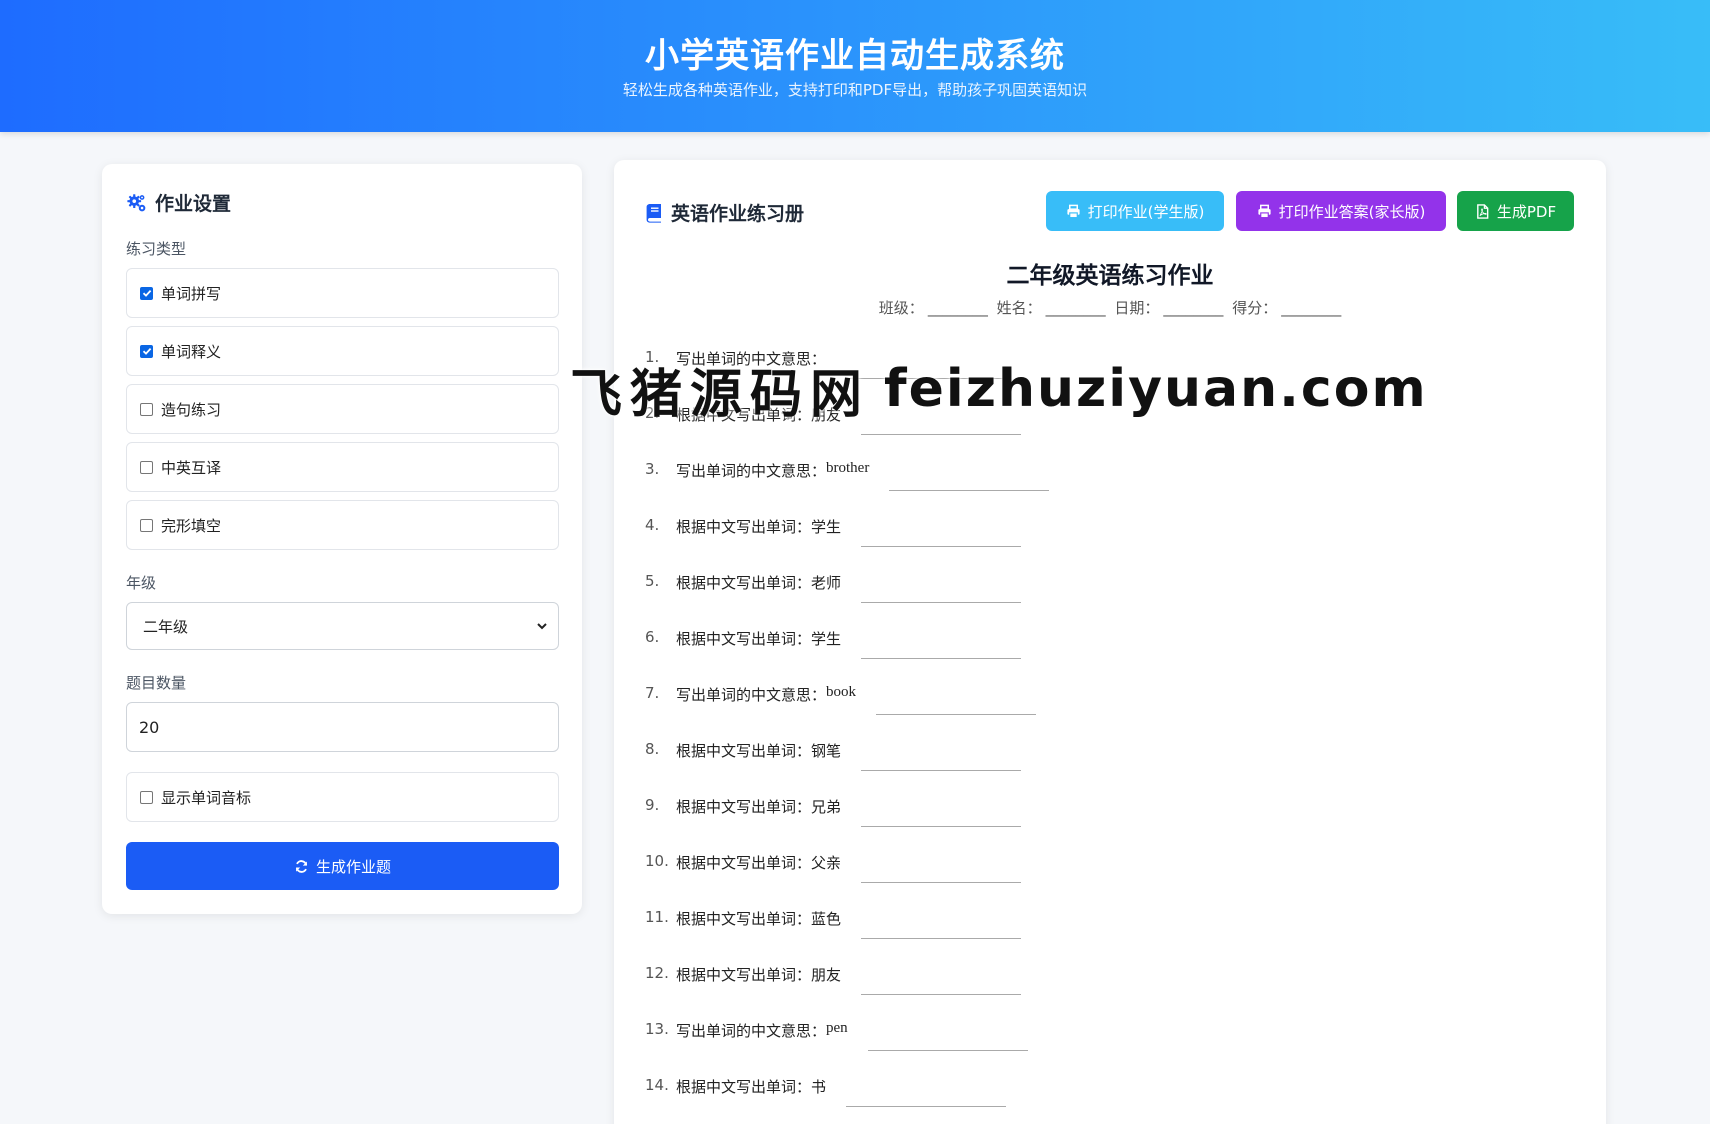  I want to click on question-number: 10., so click(657, 861).